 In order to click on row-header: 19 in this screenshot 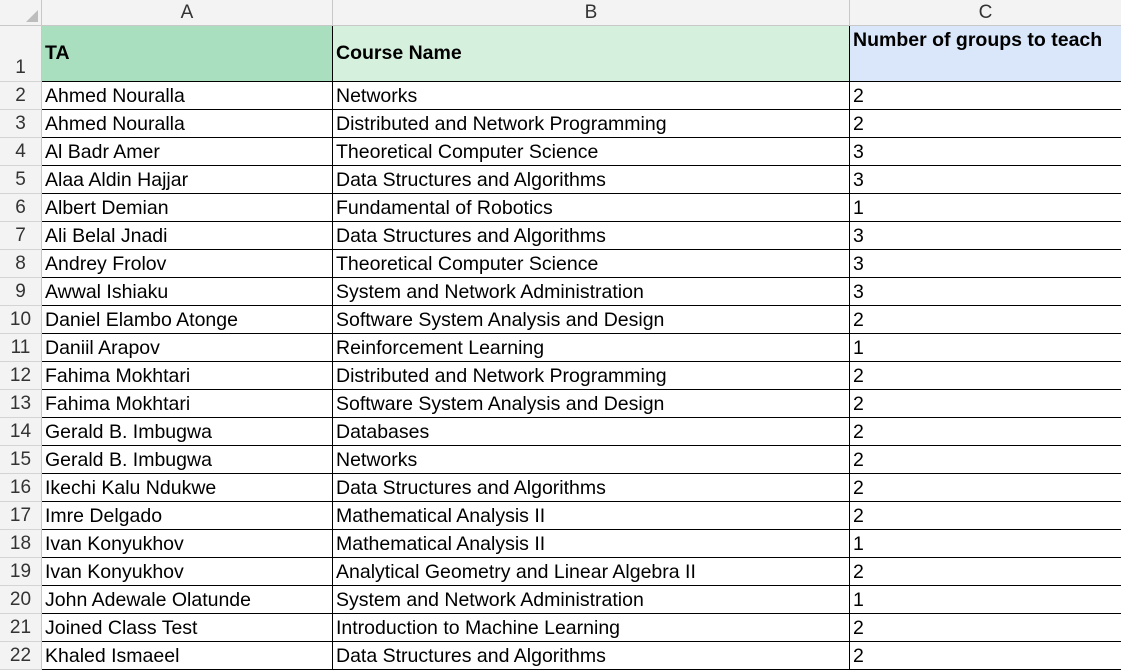, I will do `click(21, 572)`.